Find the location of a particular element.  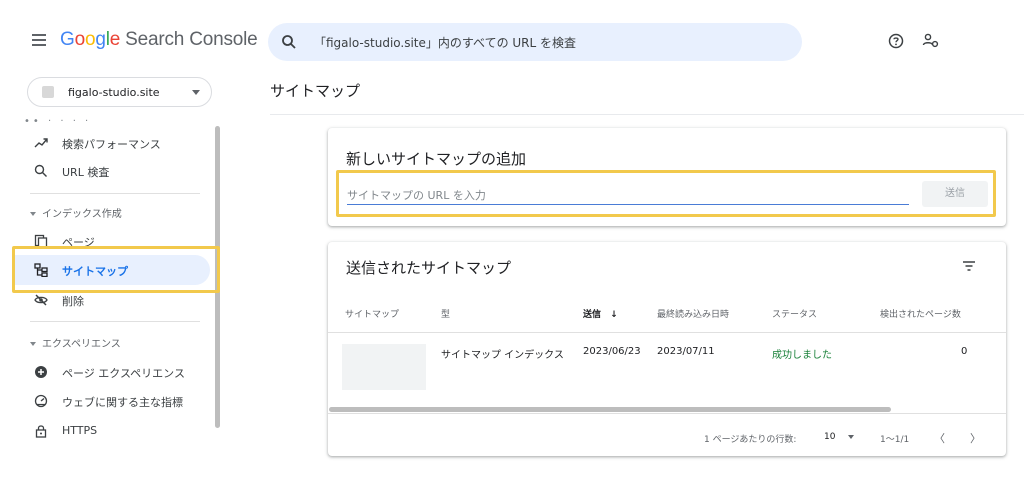

product-name: Search Console is located at coordinates (191, 39).